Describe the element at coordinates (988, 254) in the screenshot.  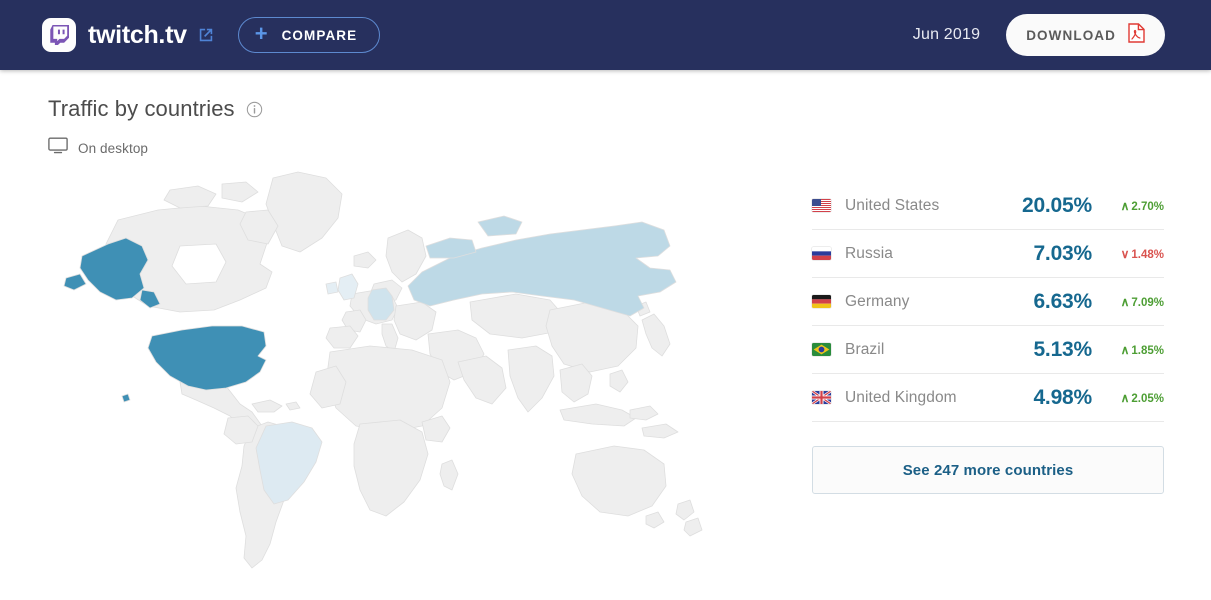
I see `country-row-russia: Russia 7.03% ∨ 1.48%` at that location.